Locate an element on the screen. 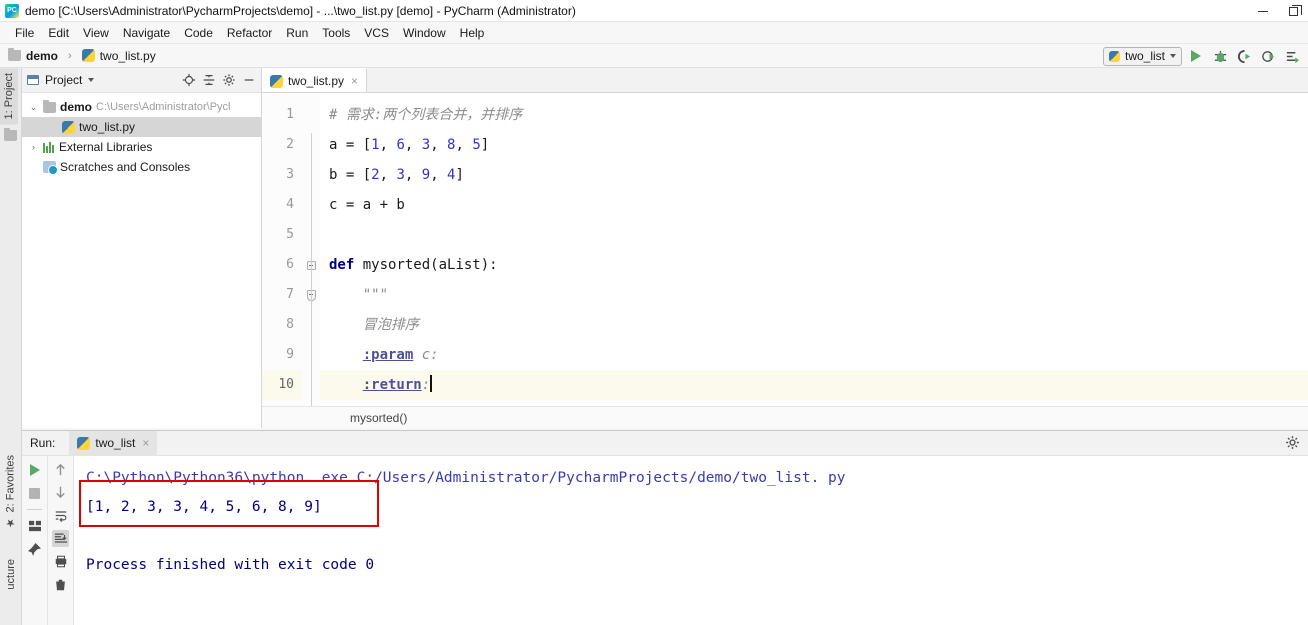 The image size is (1308, 625). tree-row-two-list-py: two_list.py is located at coordinates (141, 127).